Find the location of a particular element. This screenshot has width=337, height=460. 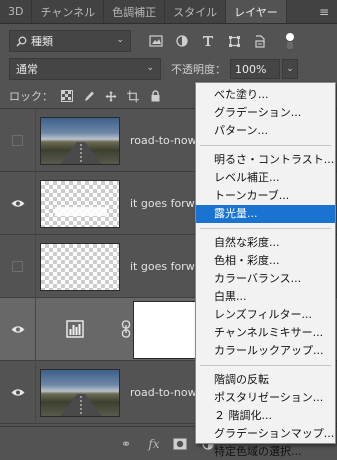

link-layers-icon: ⚭ is located at coordinates (126, 444).